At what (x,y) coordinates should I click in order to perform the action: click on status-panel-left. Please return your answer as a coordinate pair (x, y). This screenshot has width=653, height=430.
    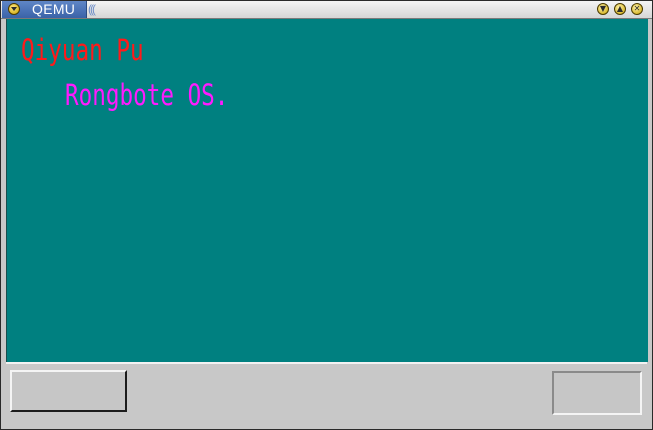
    Looking at the image, I should click on (68, 391).